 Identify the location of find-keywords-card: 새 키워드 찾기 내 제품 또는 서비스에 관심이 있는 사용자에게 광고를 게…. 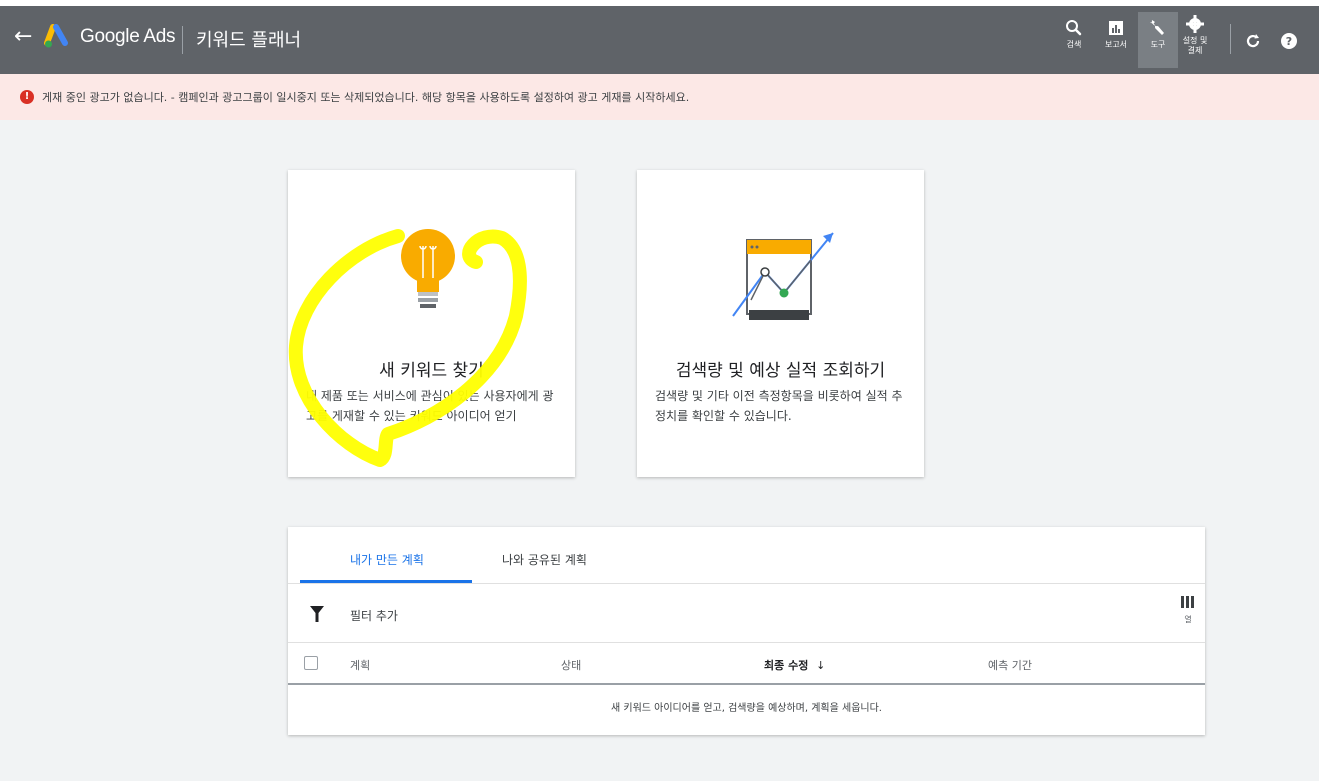
(431, 323).